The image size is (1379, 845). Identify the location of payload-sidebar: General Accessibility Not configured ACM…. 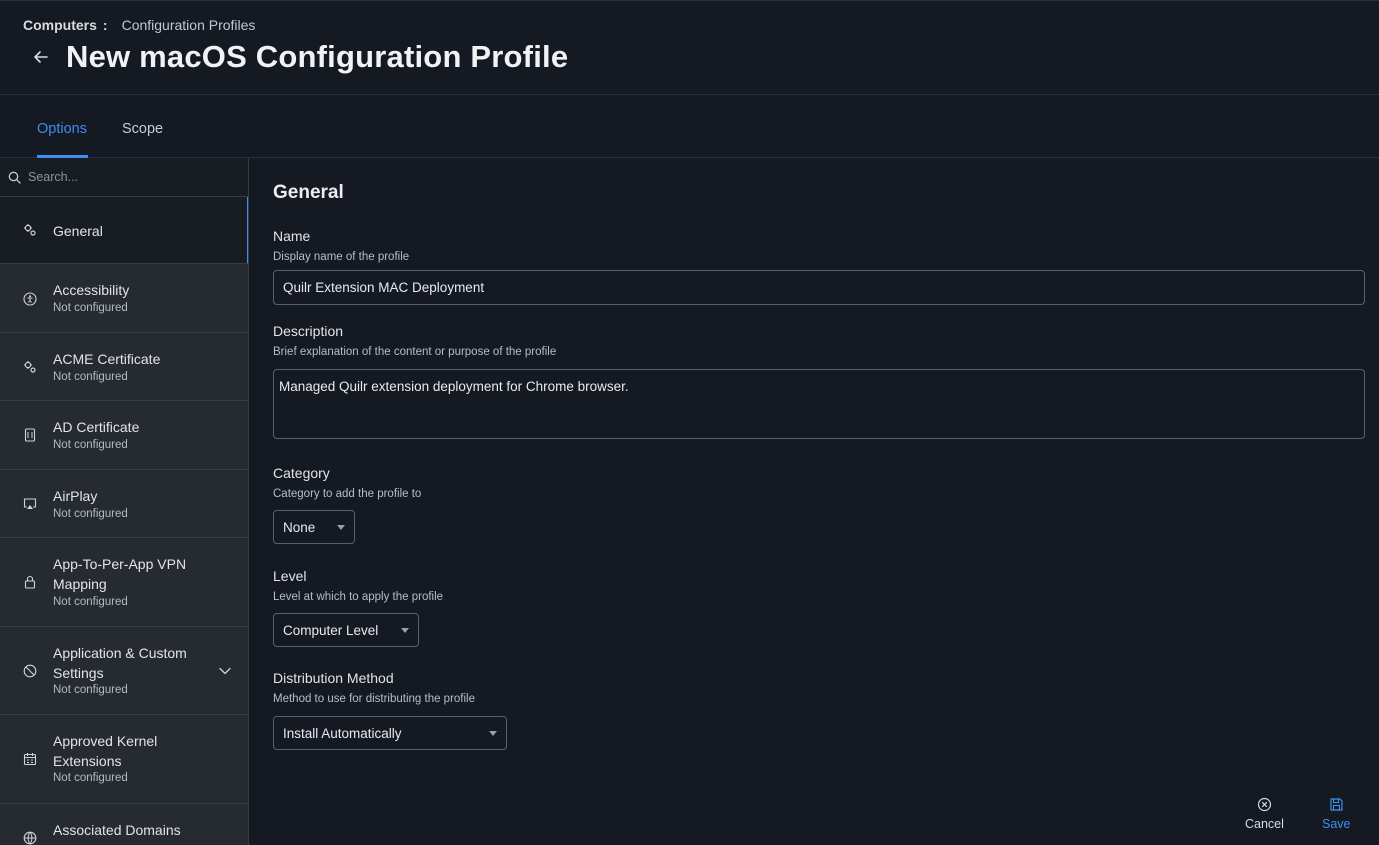
(124, 501).